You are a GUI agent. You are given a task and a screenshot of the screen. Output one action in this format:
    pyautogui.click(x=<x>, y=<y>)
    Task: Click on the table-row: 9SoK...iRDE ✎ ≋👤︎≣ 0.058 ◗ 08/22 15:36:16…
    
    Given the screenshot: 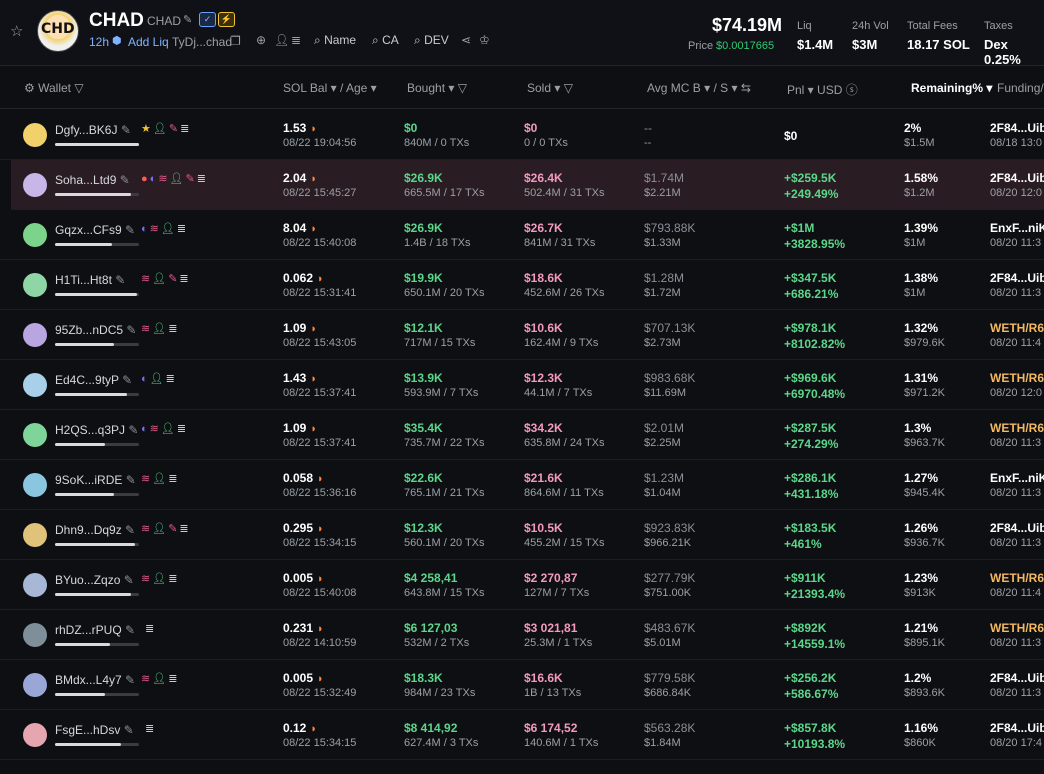 What is the action you would take?
    pyautogui.click(x=522, y=485)
    